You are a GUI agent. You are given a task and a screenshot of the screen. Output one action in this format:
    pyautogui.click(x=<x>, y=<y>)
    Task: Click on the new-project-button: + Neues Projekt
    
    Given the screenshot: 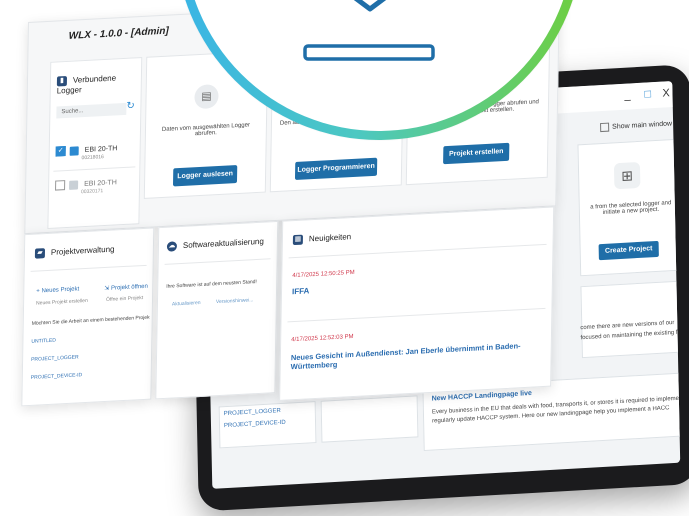 What is the action you would take?
    pyautogui.click(x=57, y=290)
    